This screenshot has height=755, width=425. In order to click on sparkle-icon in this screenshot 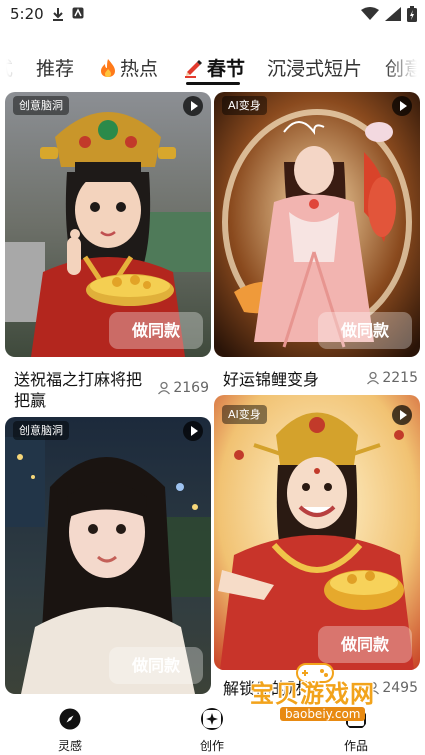, I will do `click(212, 719)`.